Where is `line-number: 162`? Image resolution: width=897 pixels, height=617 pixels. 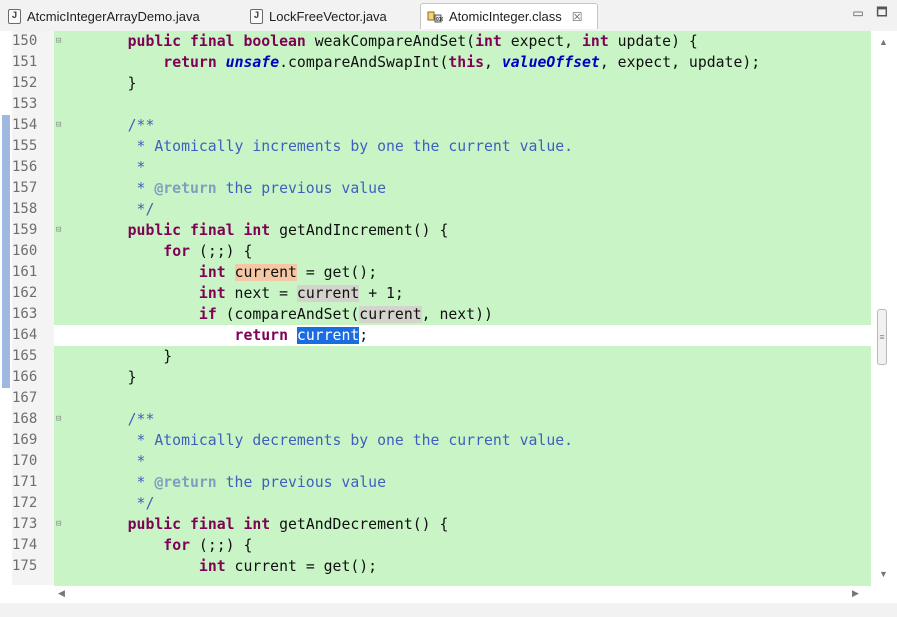 line-number: 162 is located at coordinates (33, 293).